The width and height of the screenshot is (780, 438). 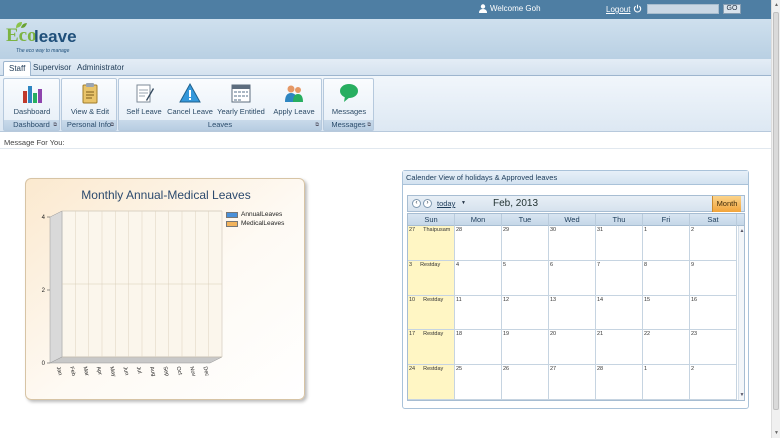 I want to click on calendar-day-cell: 13, so click(x=572, y=313).